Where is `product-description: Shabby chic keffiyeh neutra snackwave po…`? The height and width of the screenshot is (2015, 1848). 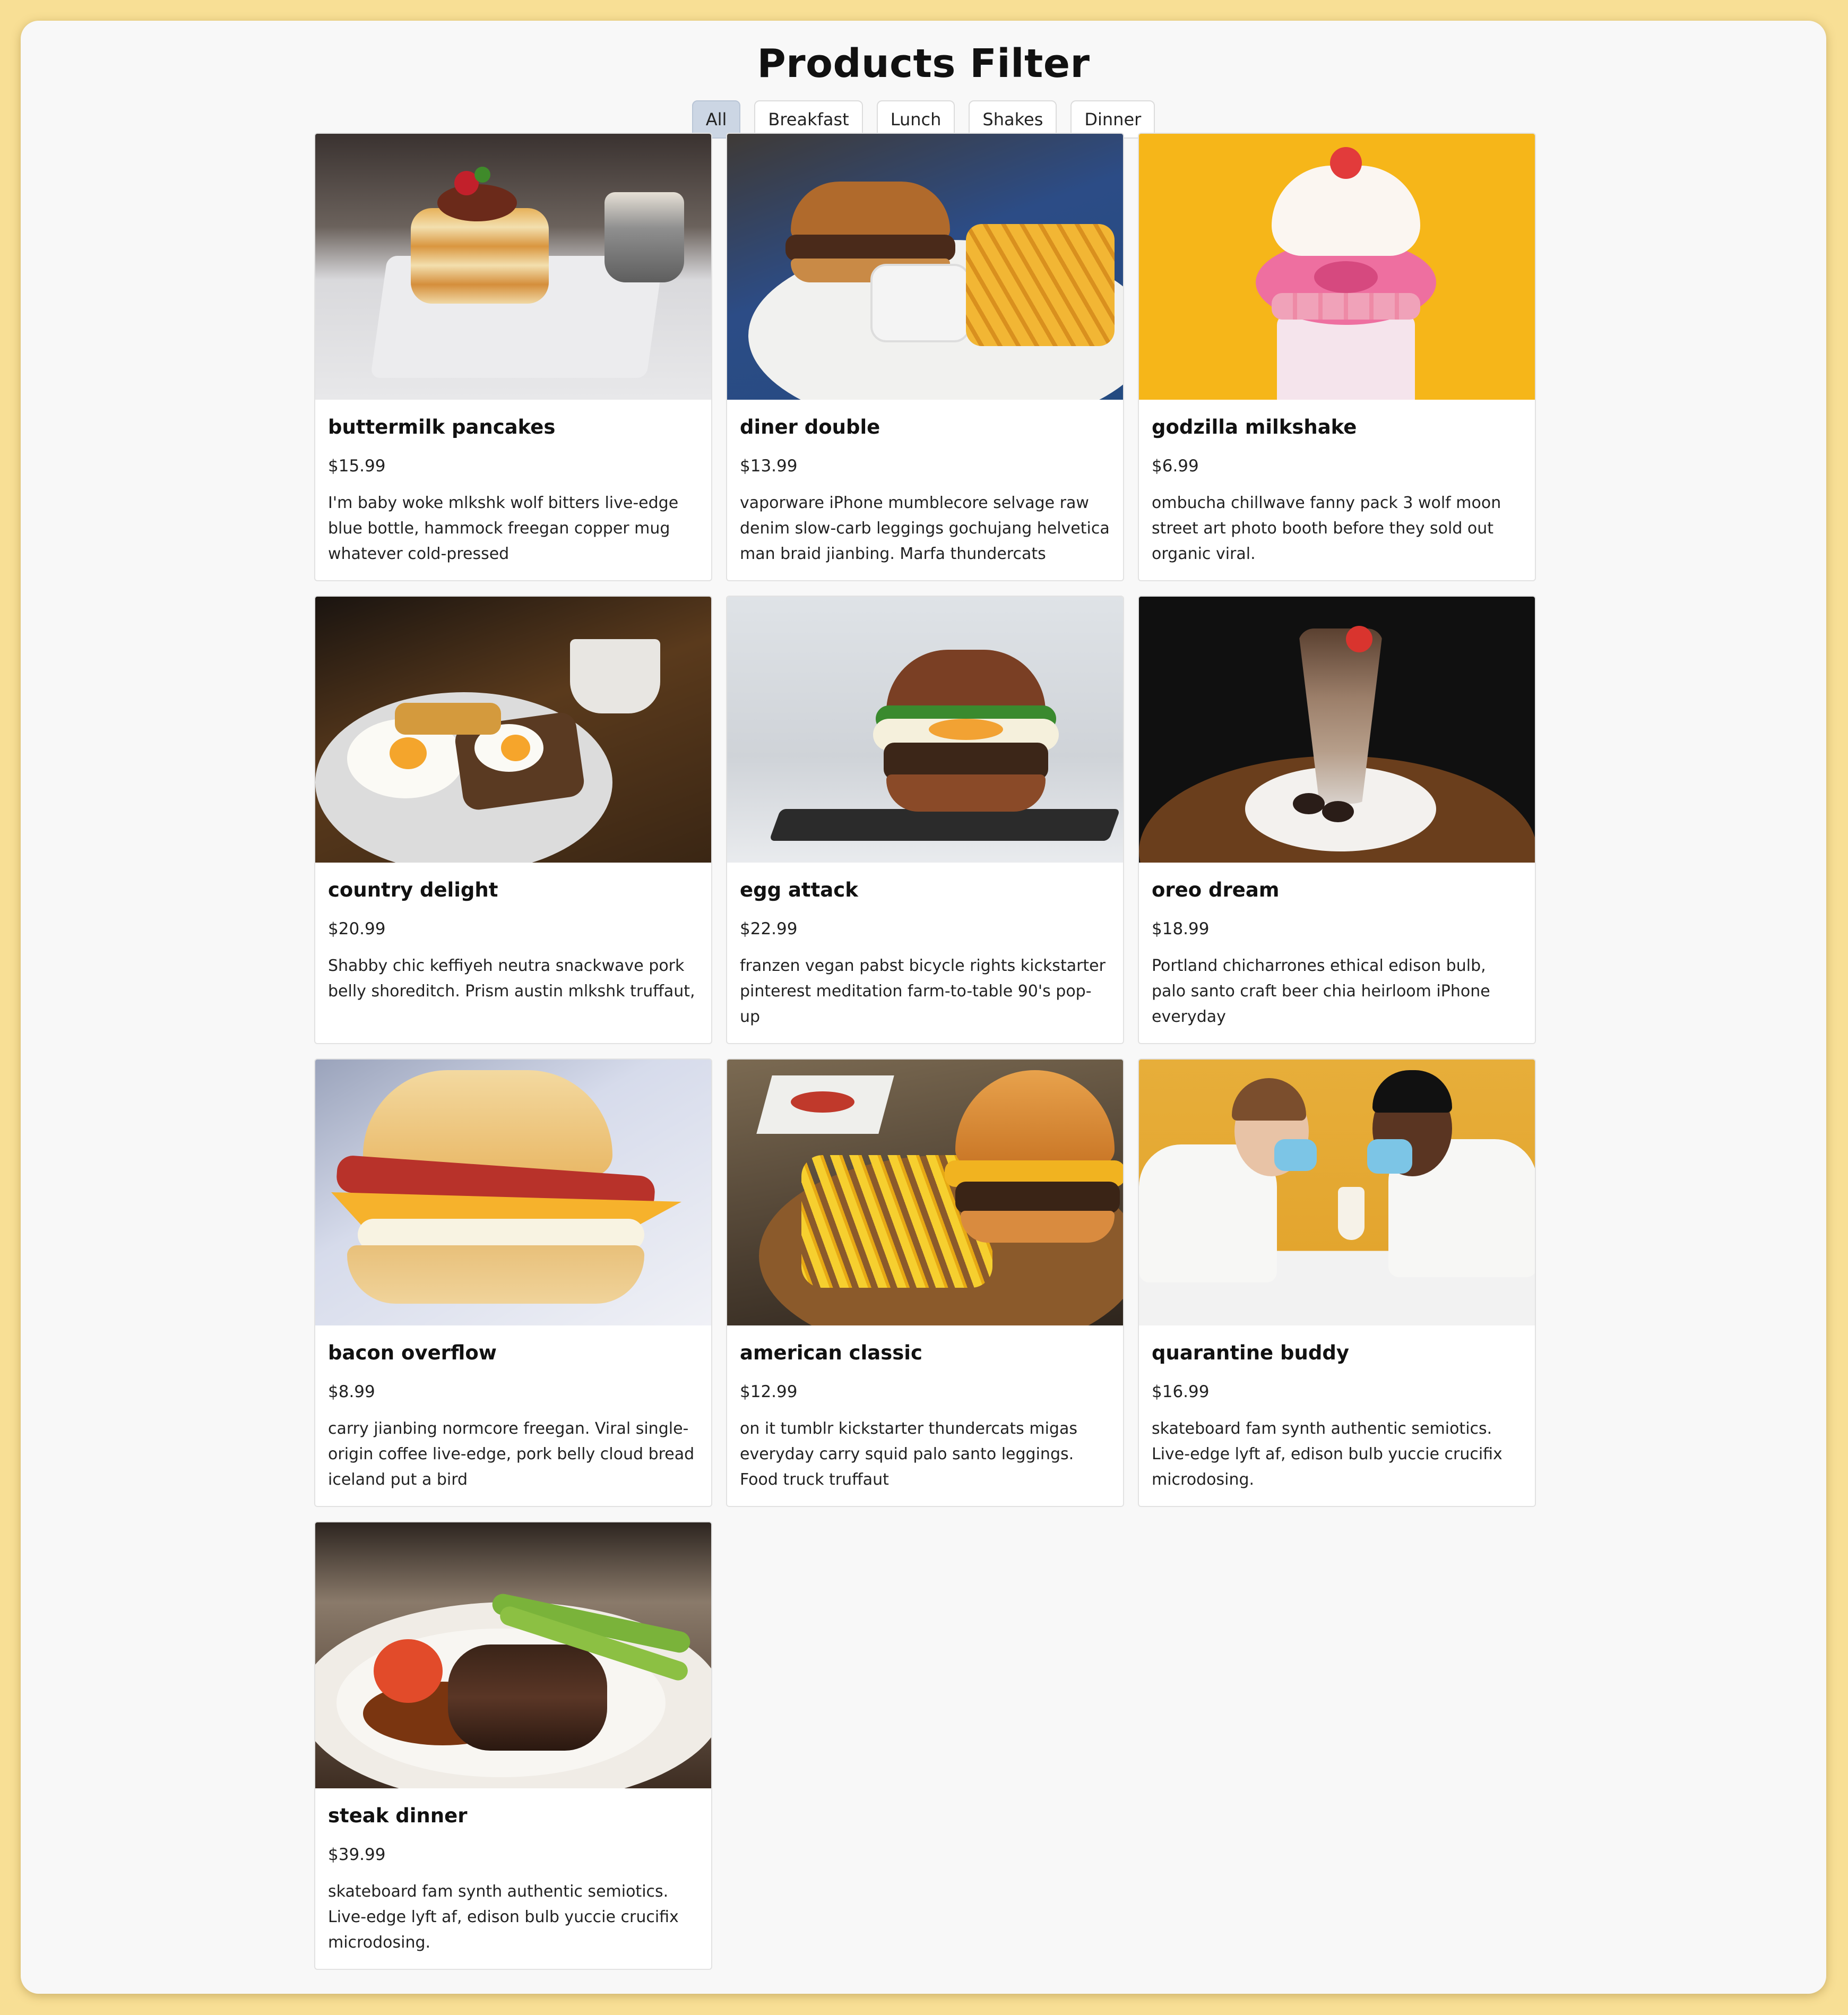
product-description: Shabby chic keffiyeh neutra snackwave po… is located at coordinates (511, 979).